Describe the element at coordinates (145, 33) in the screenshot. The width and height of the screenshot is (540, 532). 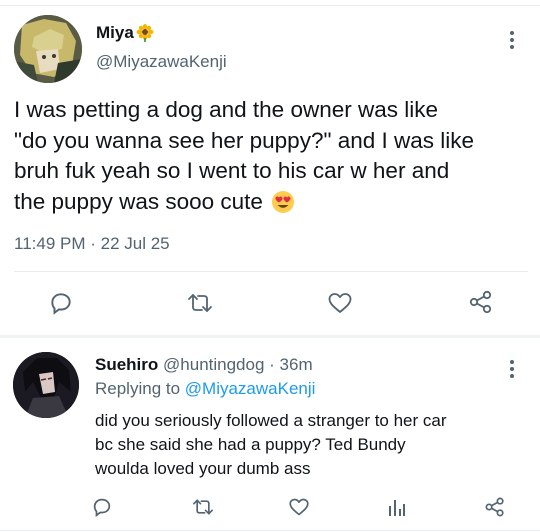
I see `sunflower-icon` at that location.